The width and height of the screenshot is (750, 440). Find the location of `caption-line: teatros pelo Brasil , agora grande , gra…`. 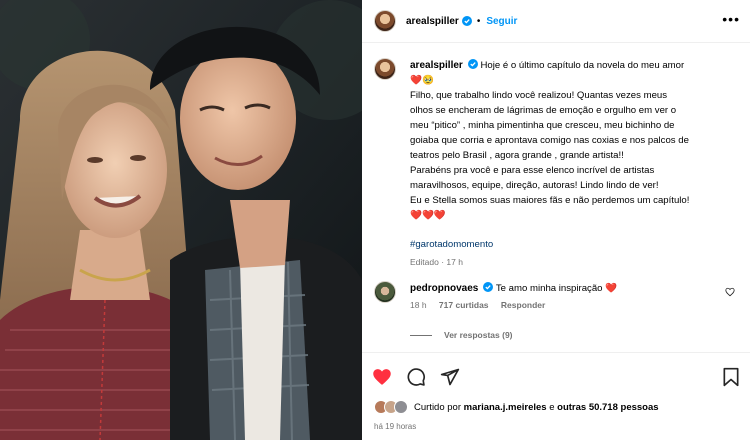

caption-line: teatros pelo Brasil , agora grande , gra… is located at coordinates (517, 155).